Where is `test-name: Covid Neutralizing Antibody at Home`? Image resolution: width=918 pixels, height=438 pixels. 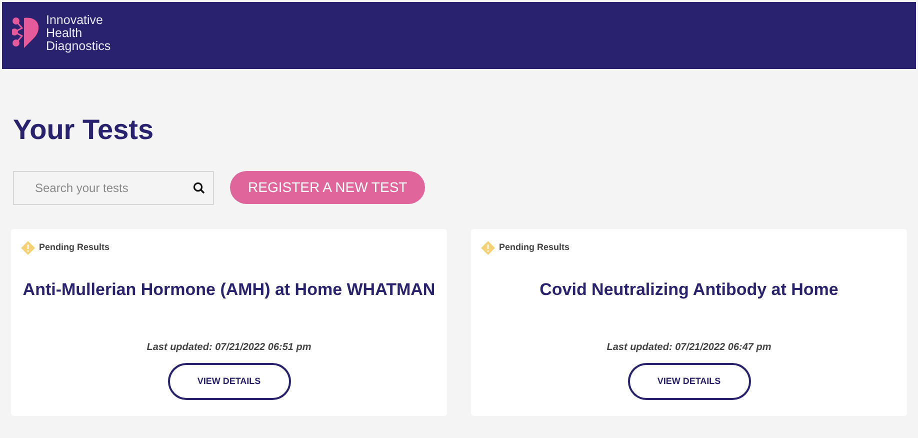
test-name: Covid Neutralizing Antibody at Home is located at coordinates (689, 289).